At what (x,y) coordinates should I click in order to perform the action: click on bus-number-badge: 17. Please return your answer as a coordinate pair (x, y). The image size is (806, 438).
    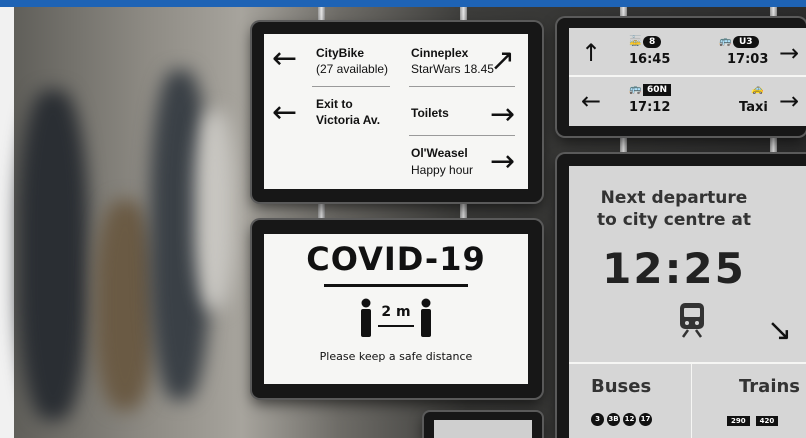
    Looking at the image, I should click on (645, 419).